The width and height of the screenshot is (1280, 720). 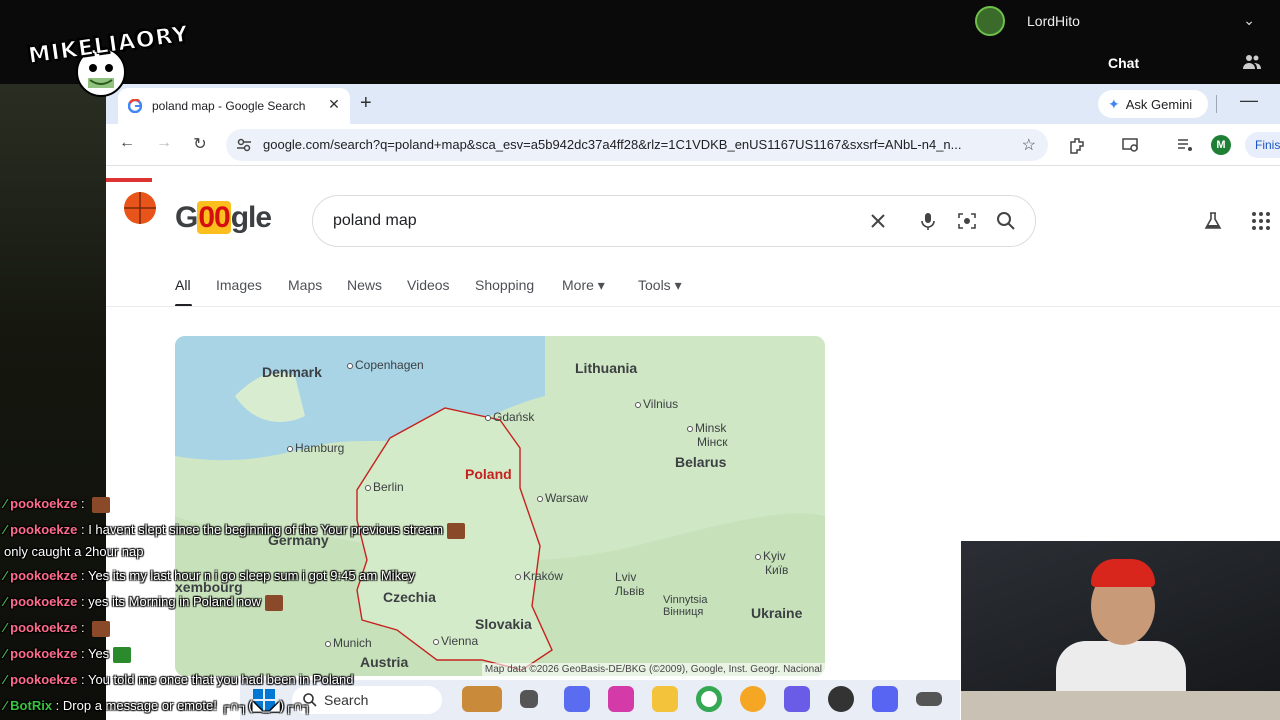 I want to click on copilot-icon, so click(x=577, y=699).